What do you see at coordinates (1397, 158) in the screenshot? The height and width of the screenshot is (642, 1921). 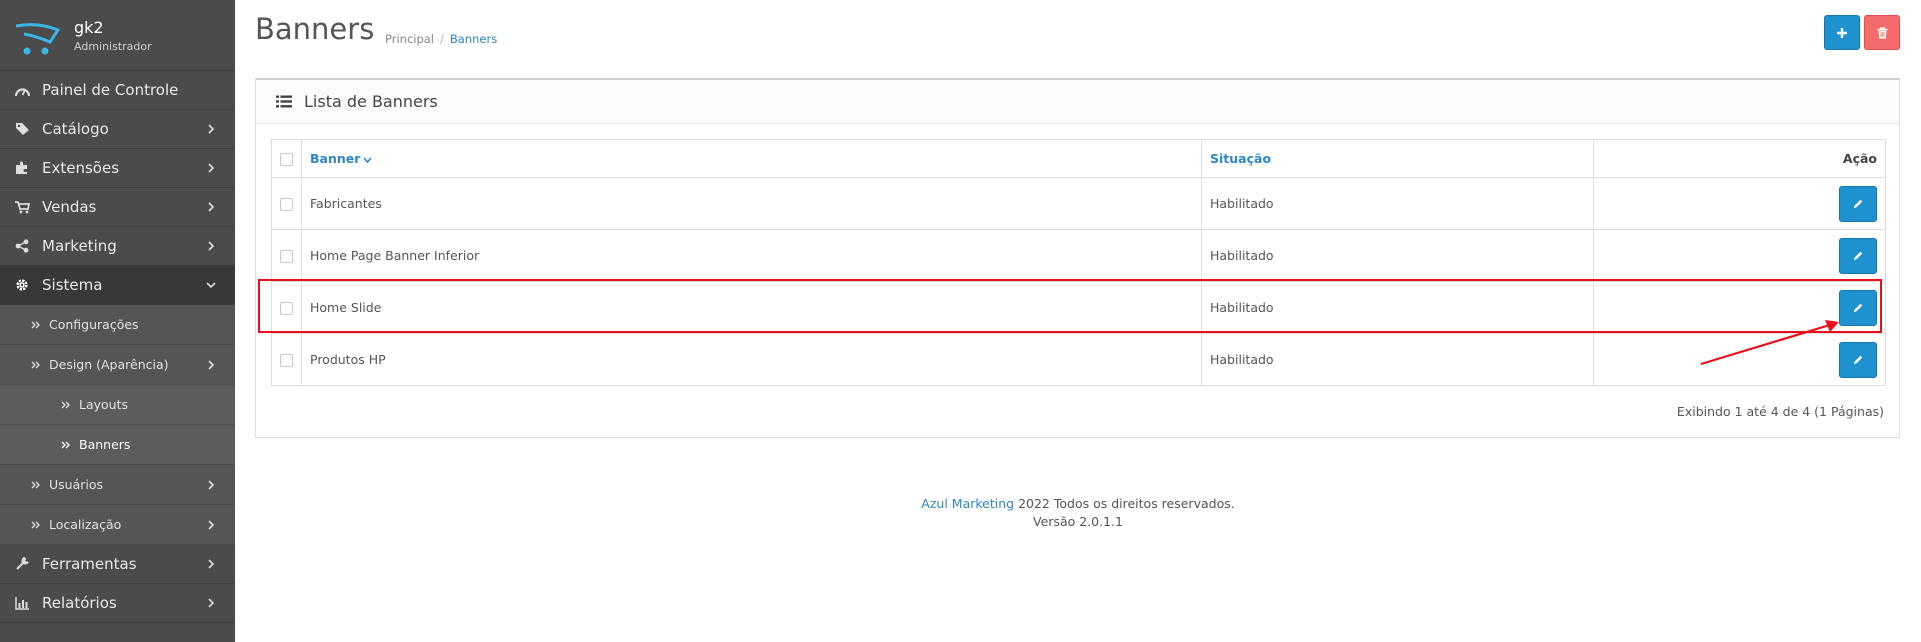 I see `column-status: Situação` at bounding box center [1397, 158].